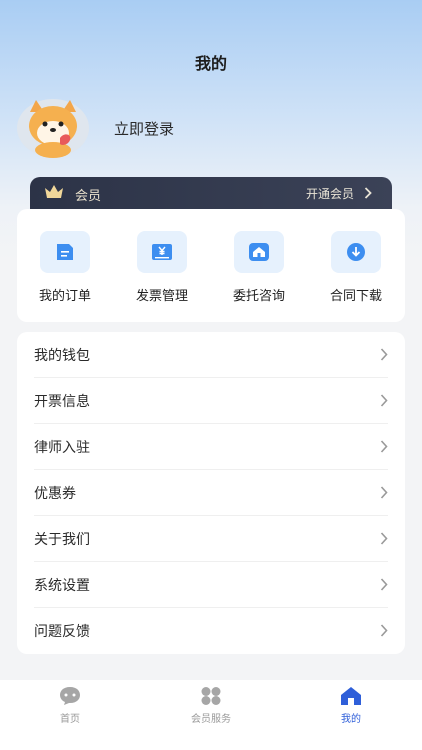 The width and height of the screenshot is (422, 750). I want to click on menu-item-about-us: 关于我们, so click(211, 539).